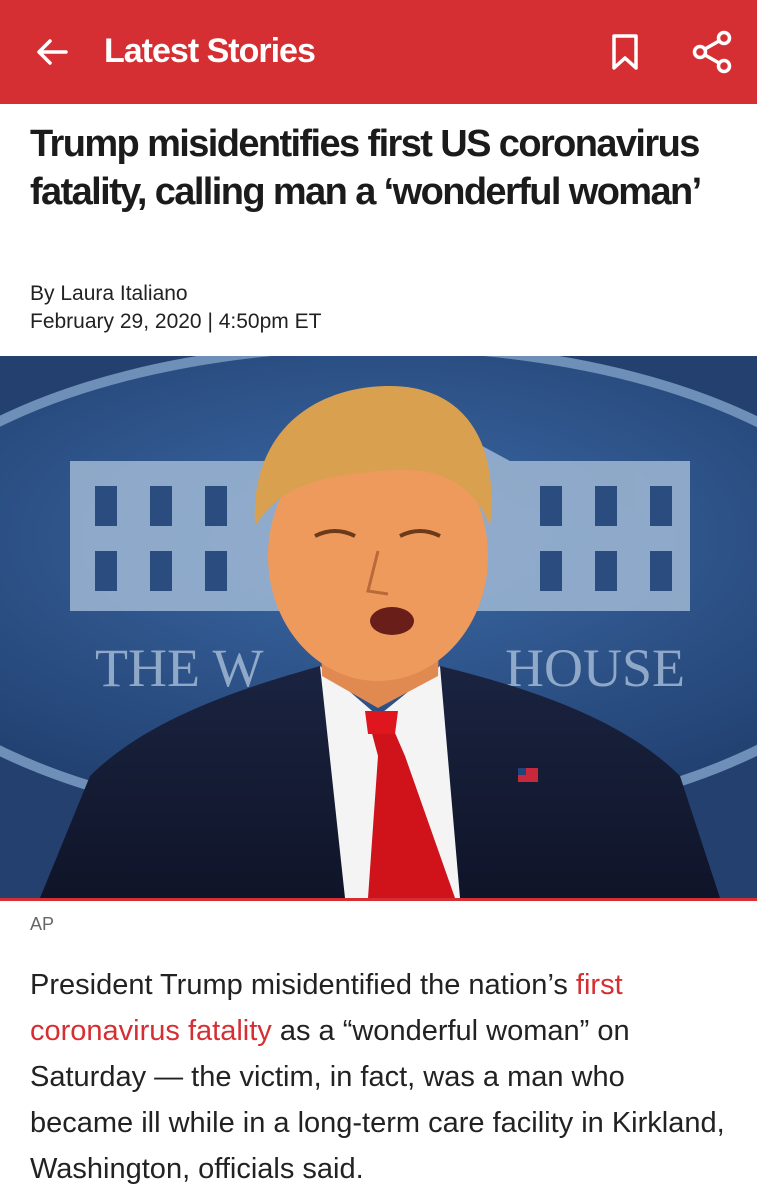 This screenshot has width=757, height=1200. I want to click on share-button, so click(712, 52).